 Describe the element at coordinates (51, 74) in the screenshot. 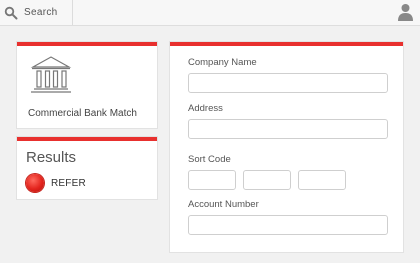

I see `bank-icon` at that location.